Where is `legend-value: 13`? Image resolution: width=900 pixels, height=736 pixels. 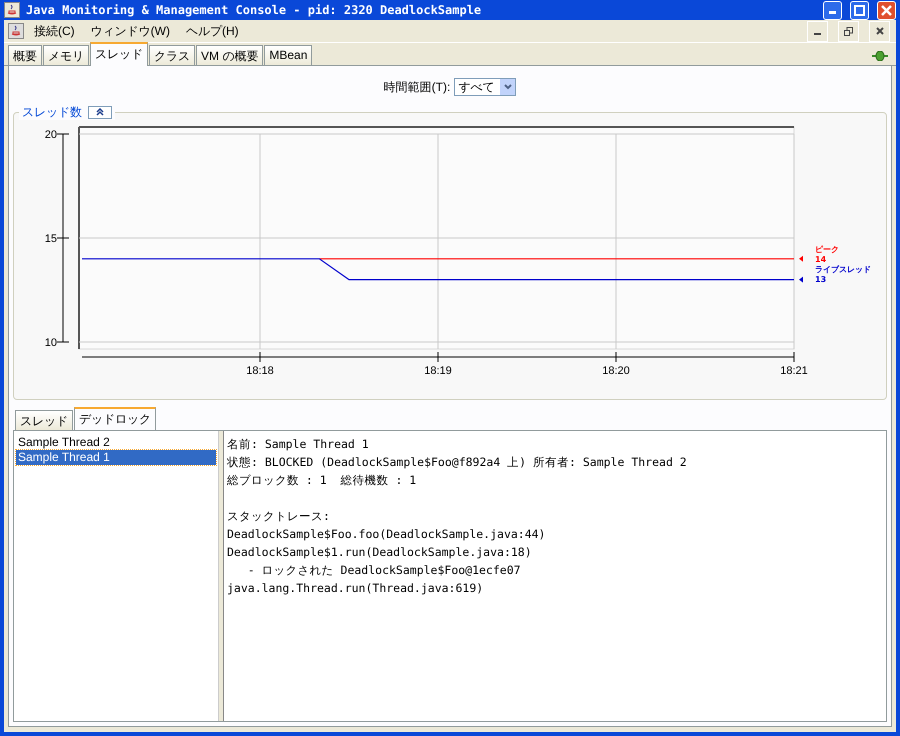
legend-value: 13 is located at coordinates (820, 279).